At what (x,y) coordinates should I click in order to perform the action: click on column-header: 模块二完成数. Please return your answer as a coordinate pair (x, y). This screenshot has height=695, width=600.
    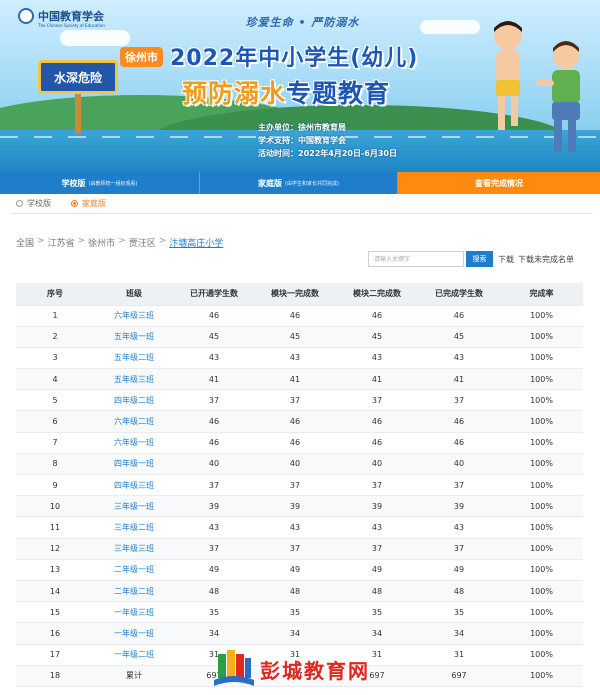
    Looking at the image, I should click on (377, 294).